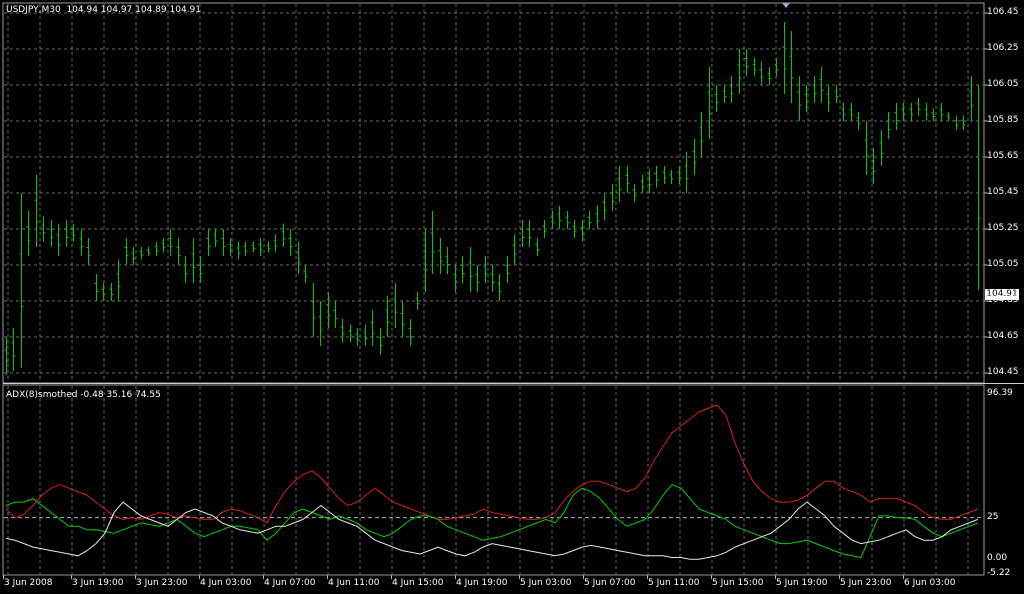  Describe the element at coordinates (482, 583) in the screenshot. I see `time-tick-label: 4 Jun 19:00` at that location.